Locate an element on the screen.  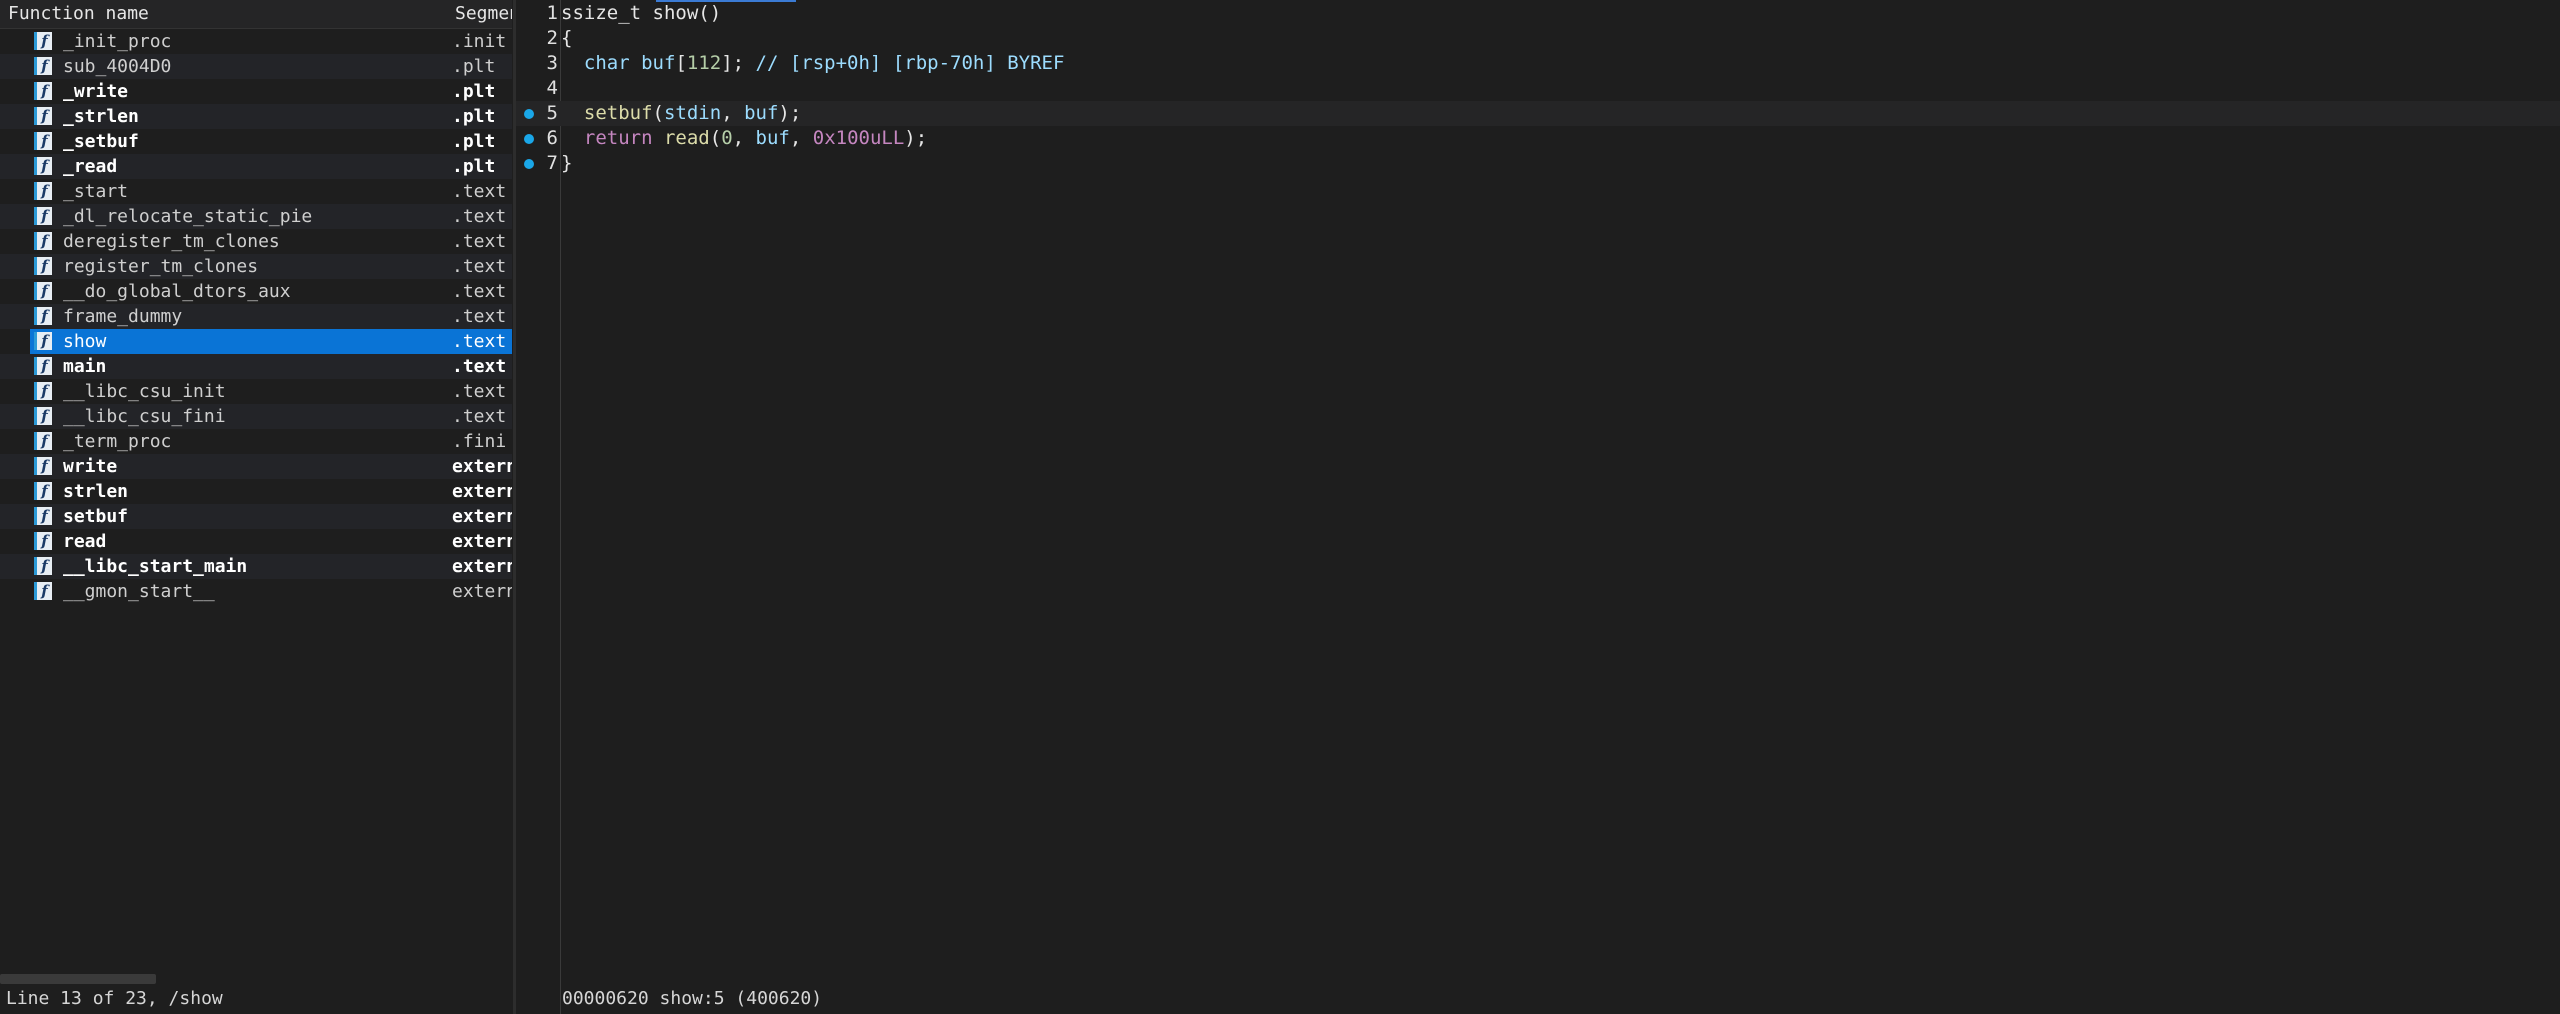
function-row: f __libc_start_main extern is located at coordinates (256, 566).